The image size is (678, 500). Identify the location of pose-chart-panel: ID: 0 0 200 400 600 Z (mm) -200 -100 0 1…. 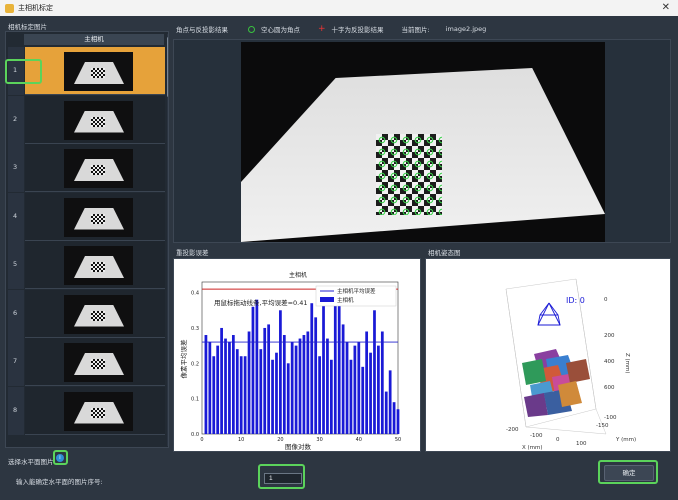
(548, 355).